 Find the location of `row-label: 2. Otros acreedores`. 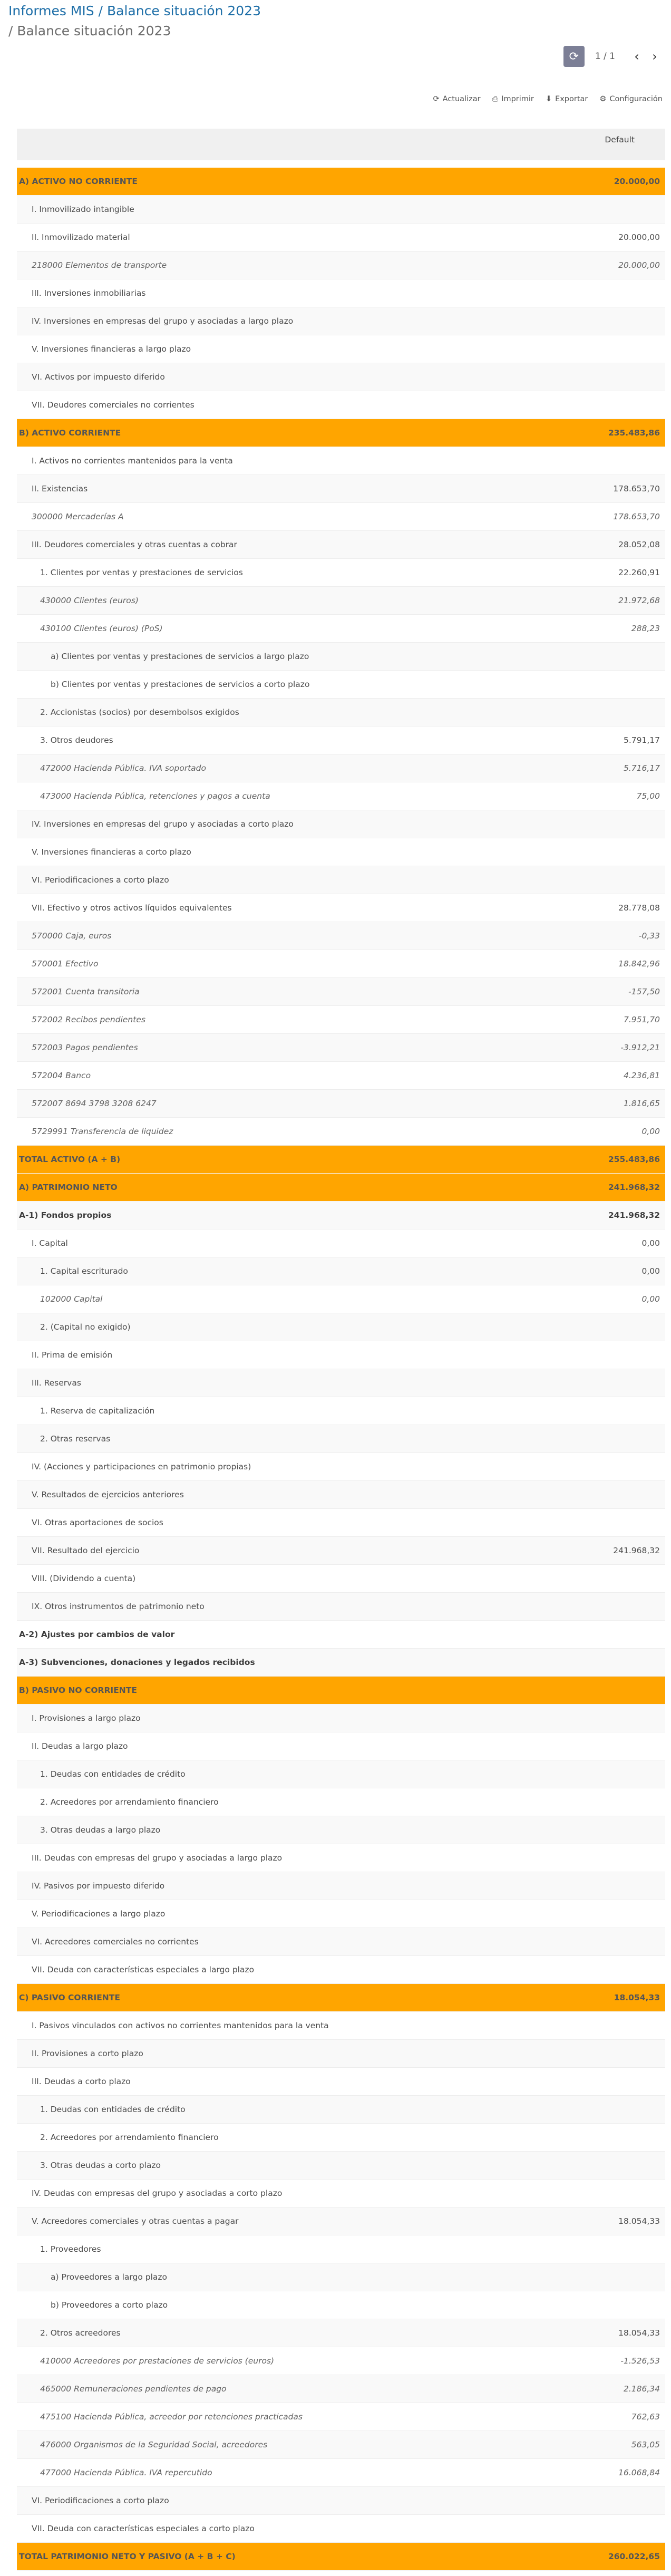

row-label: 2. Otros acreedores is located at coordinates (81, 2333).